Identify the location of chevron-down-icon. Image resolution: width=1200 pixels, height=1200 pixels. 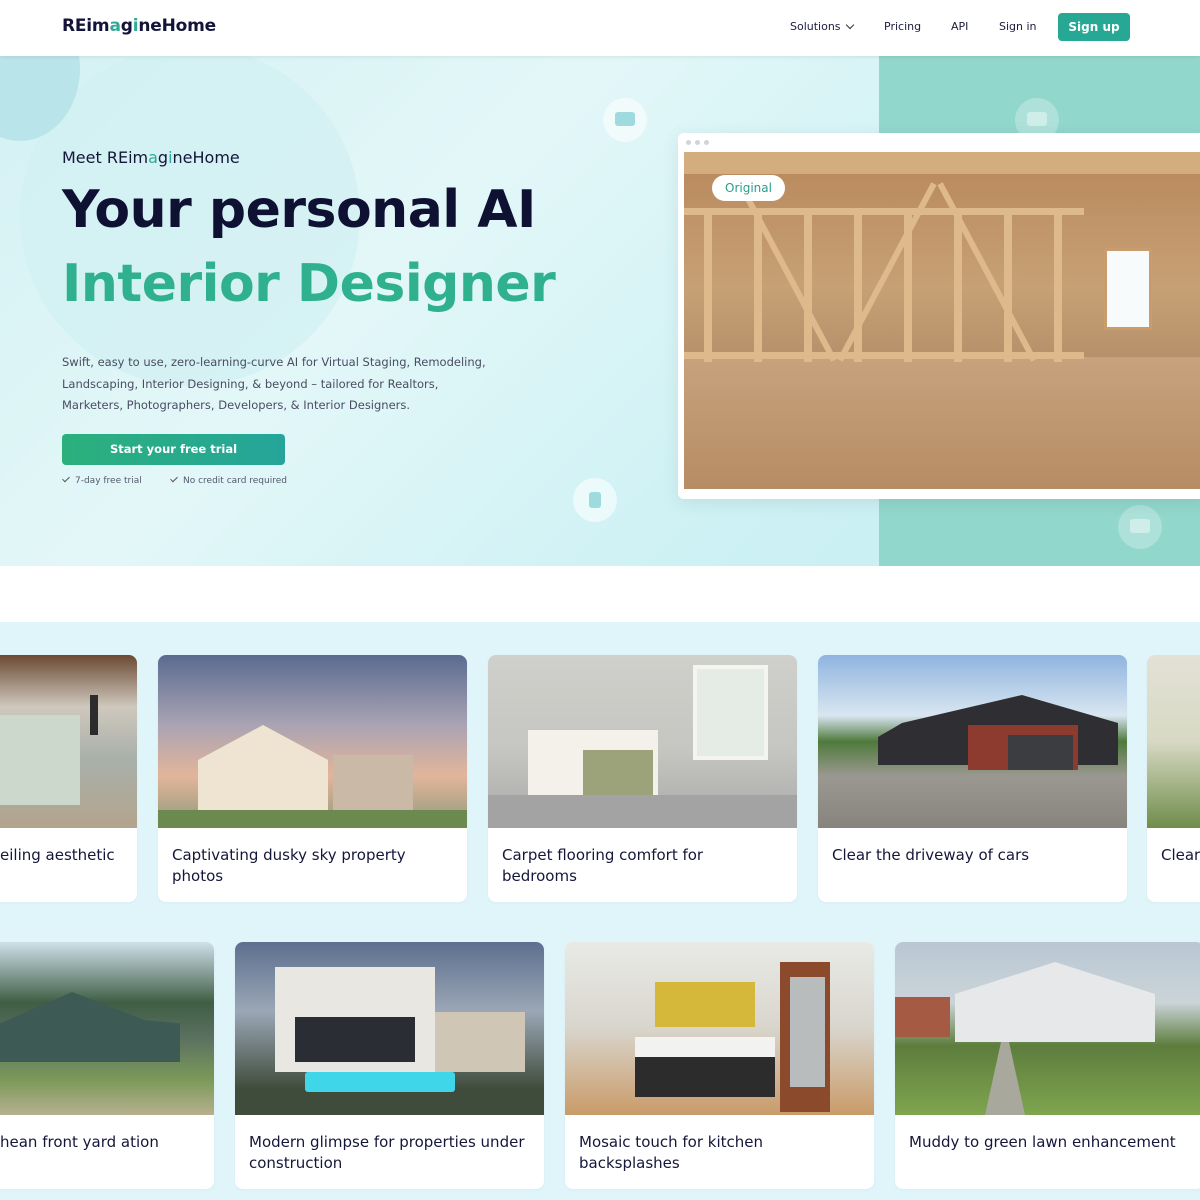
(849, 25).